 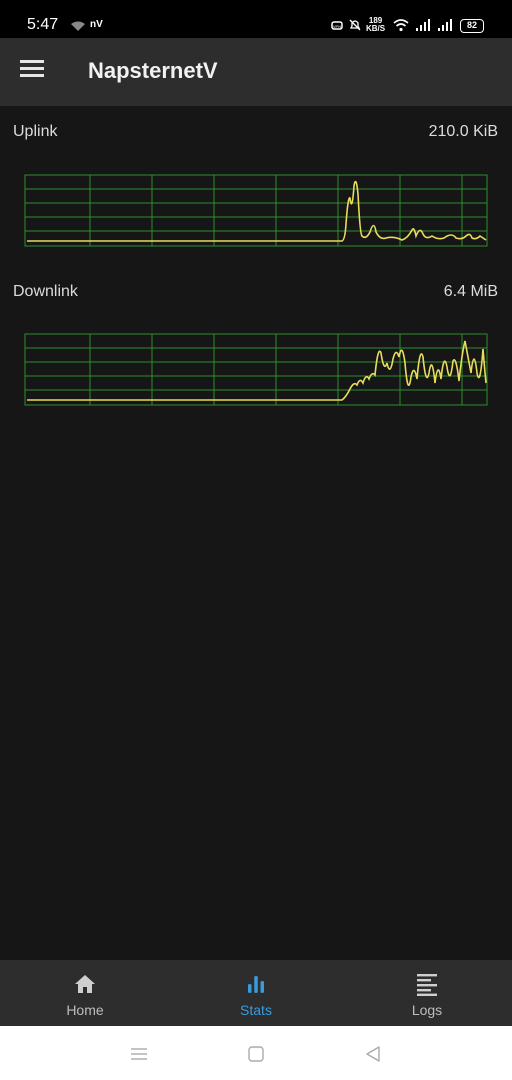 What do you see at coordinates (96, 24) in the screenshot?
I see `carrier-badge: nV` at bounding box center [96, 24].